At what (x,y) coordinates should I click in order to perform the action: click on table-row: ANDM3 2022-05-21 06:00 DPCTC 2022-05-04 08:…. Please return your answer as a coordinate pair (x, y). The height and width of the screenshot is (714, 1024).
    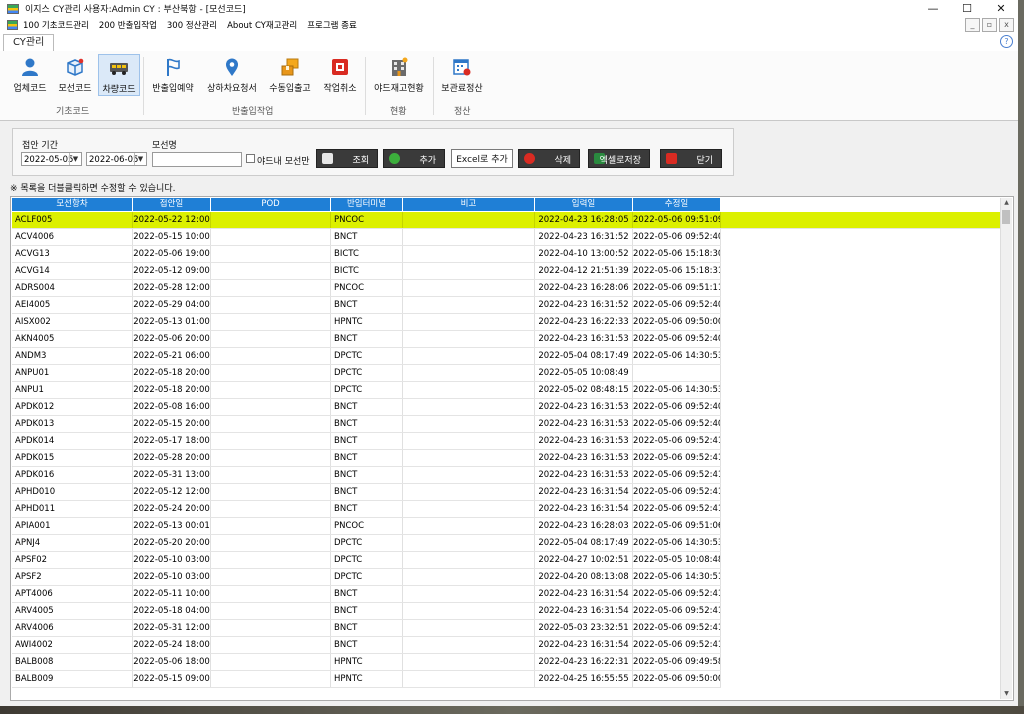
    Looking at the image, I should click on (366, 356).